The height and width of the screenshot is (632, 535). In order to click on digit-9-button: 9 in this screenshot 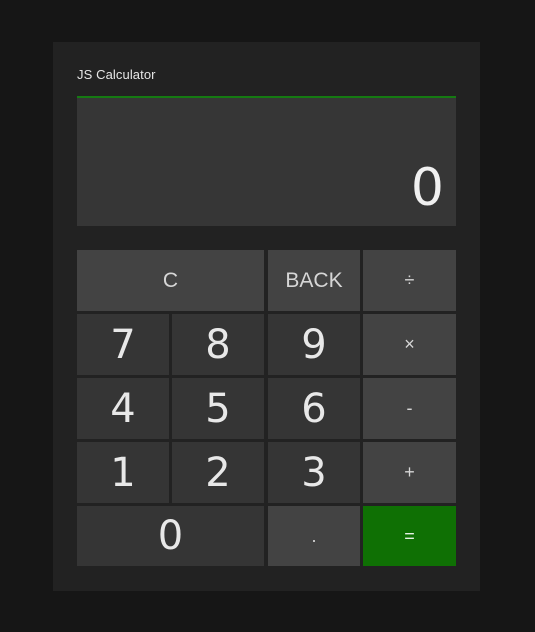, I will do `click(314, 344)`.